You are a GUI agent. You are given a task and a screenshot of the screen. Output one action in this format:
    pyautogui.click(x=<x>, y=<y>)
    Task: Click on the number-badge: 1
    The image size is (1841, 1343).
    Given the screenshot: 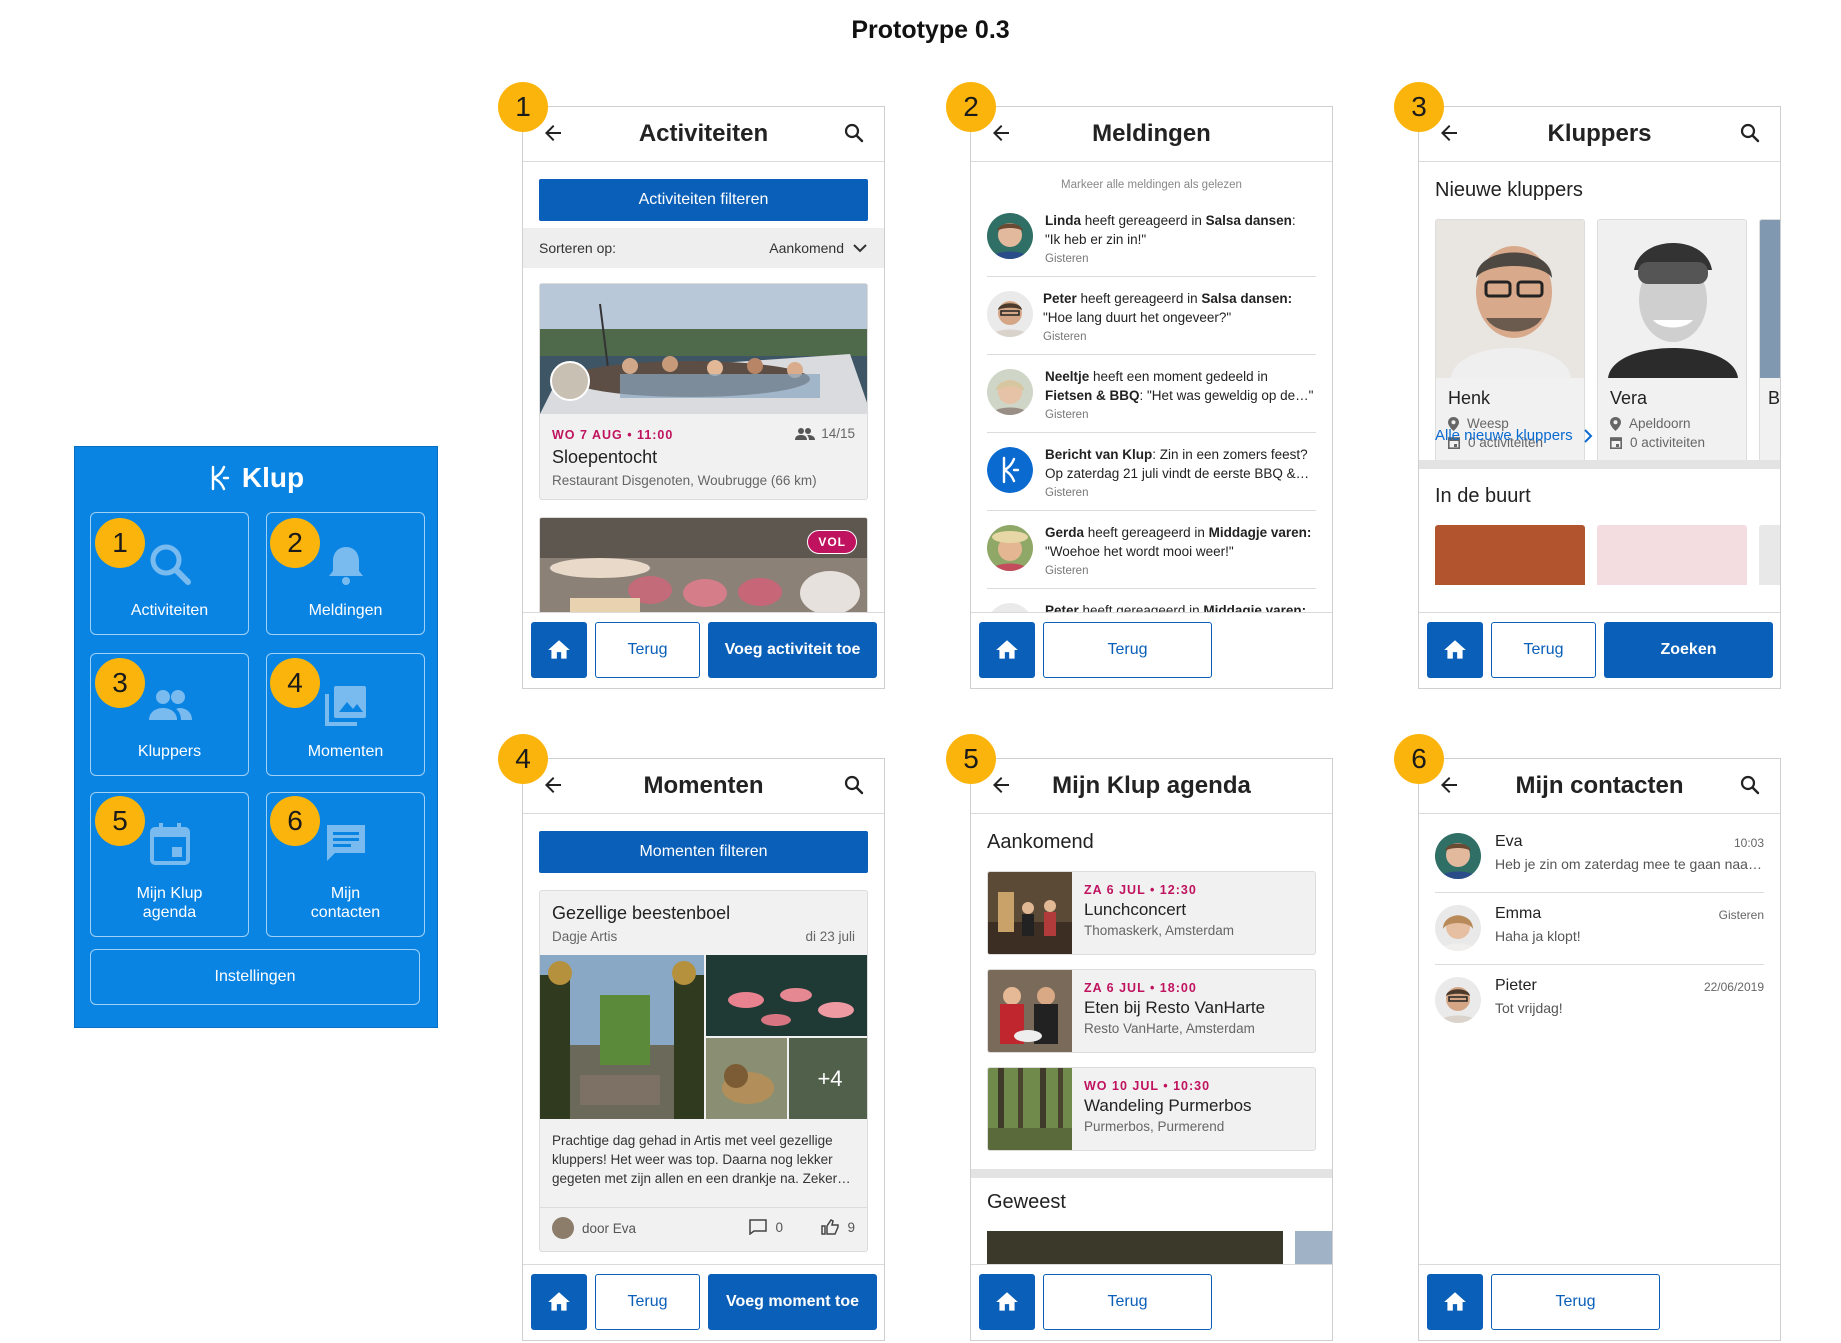 What is the action you would take?
    pyautogui.click(x=120, y=543)
    